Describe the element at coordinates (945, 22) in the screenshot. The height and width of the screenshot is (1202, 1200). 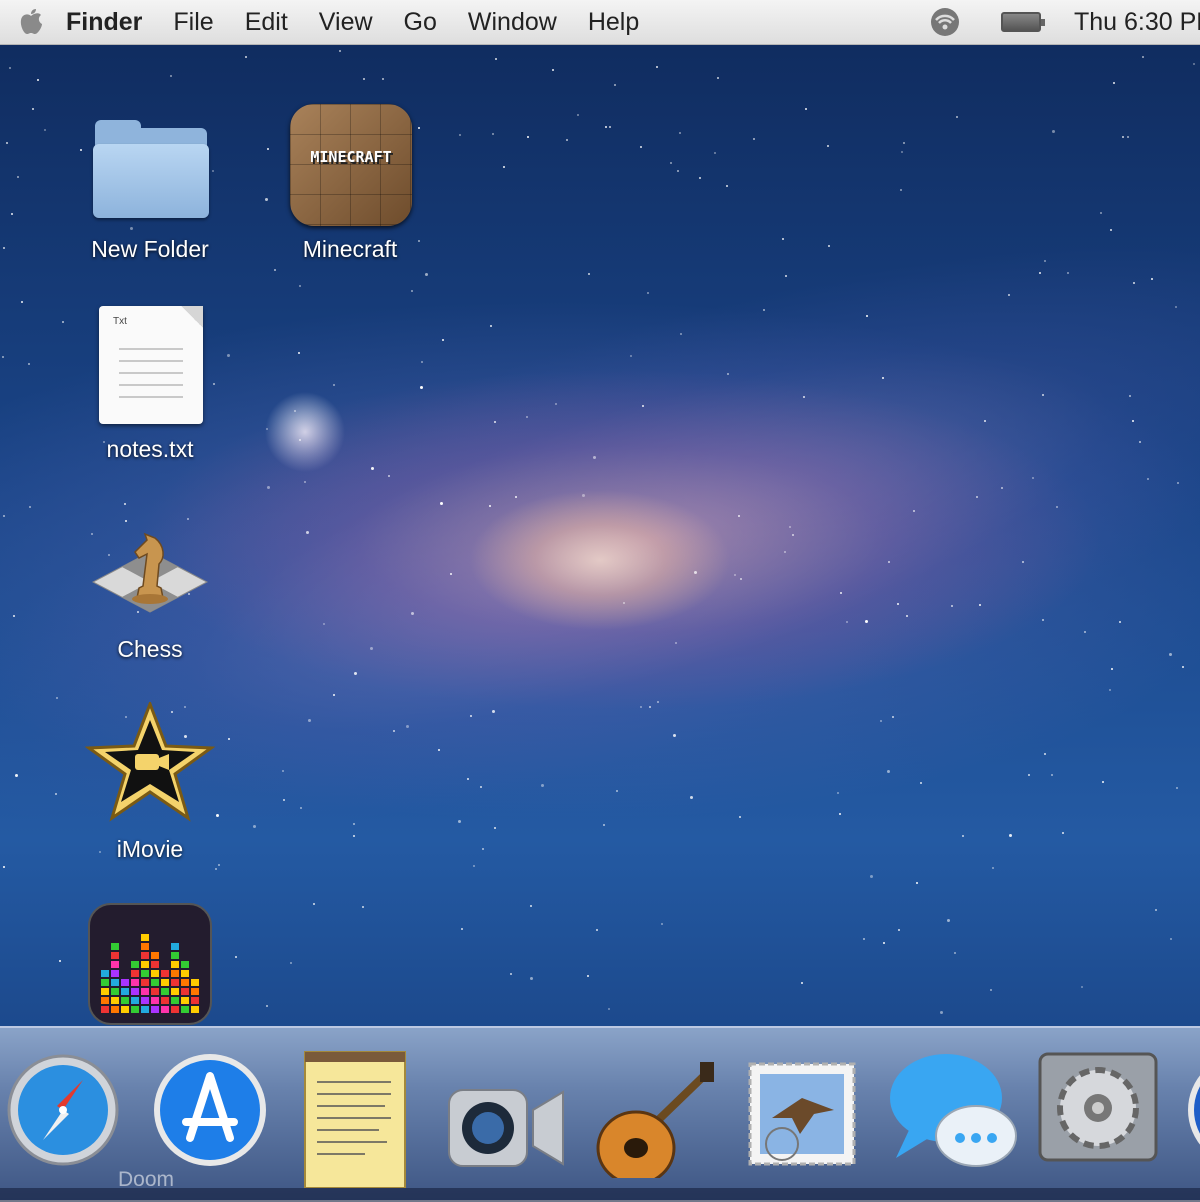
I see `wifi-icon` at that location.